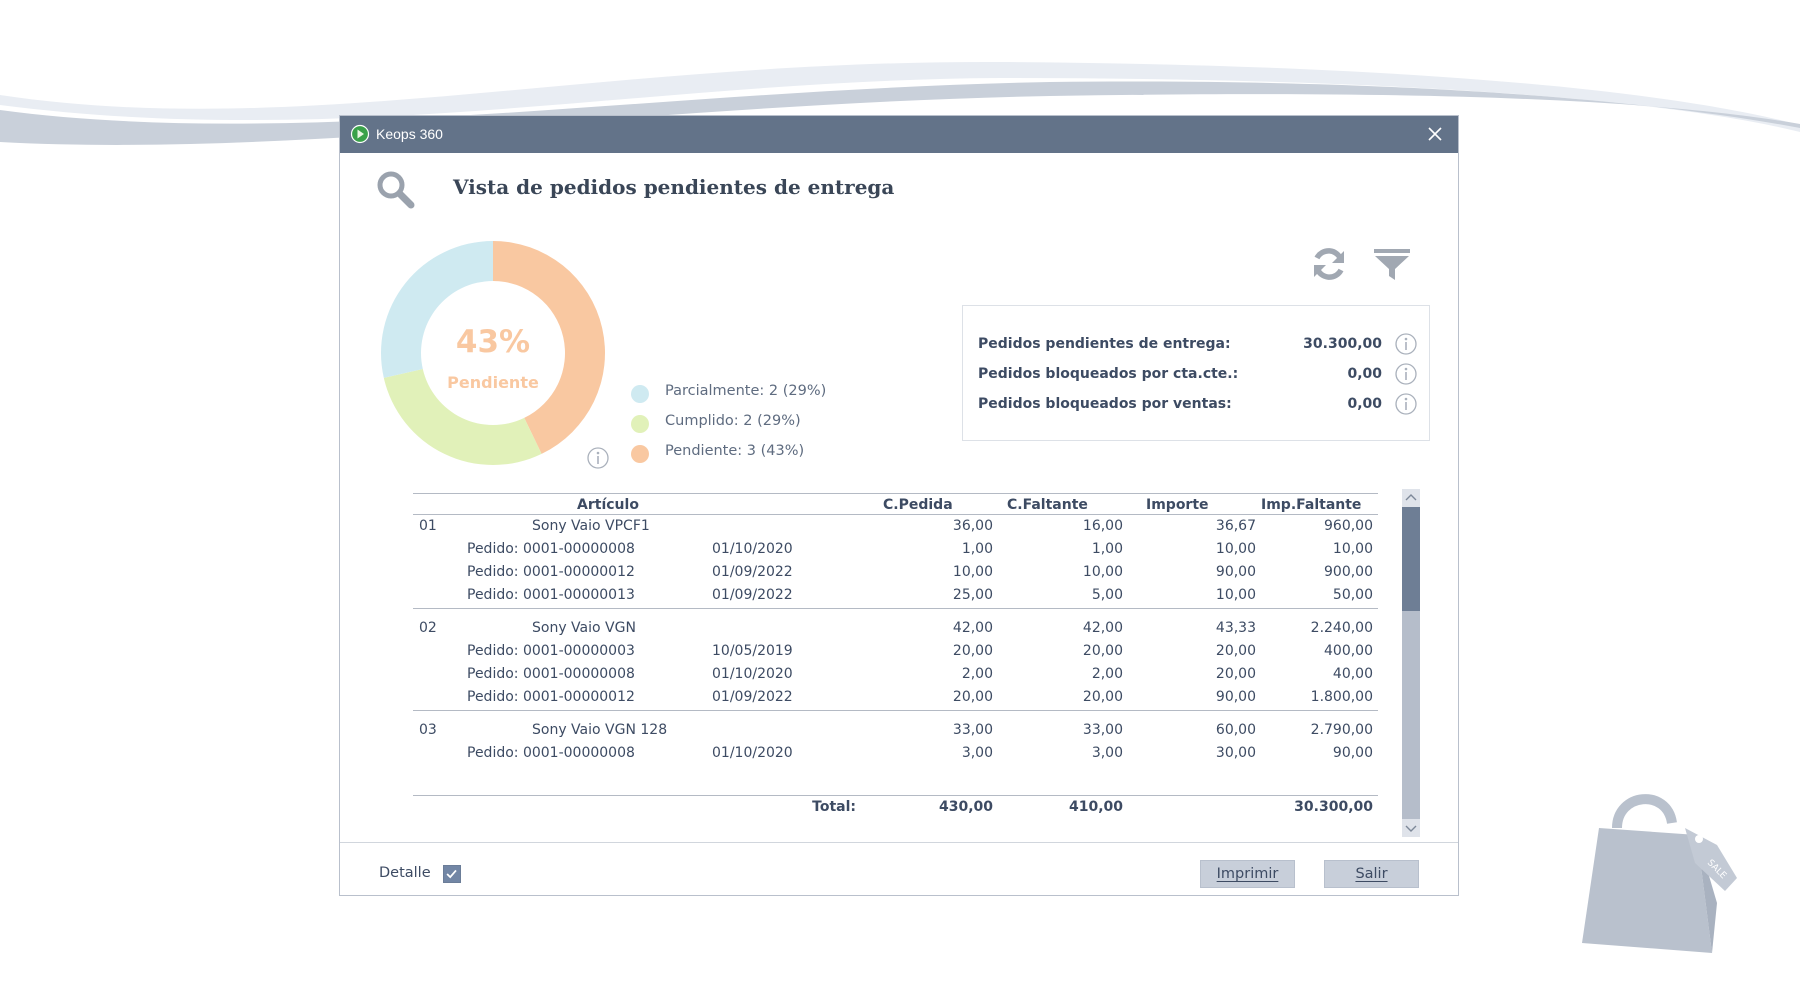  What do you see at coordinates (1072, 505) in the screenshot?
I see `header-cfaltante: C.Faltante` at bounding box center [1072, 505].